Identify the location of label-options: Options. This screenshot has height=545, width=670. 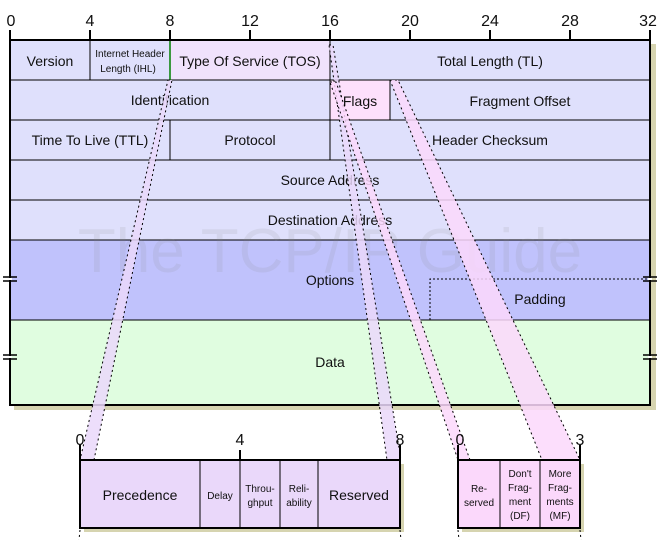
(330, 280).